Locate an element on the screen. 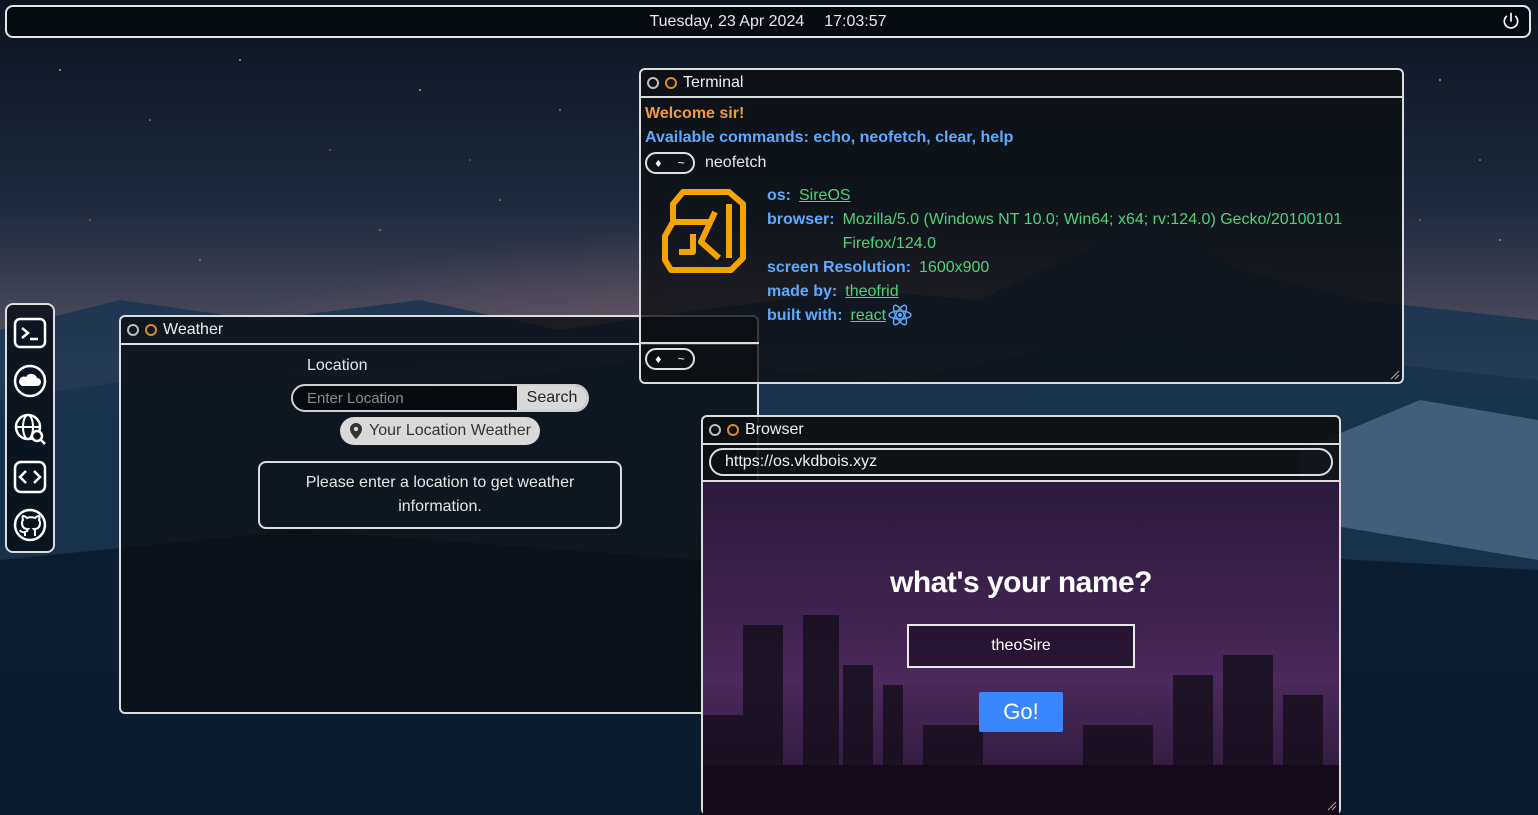  weather-title: Weather is located at coordinates (193, 329).